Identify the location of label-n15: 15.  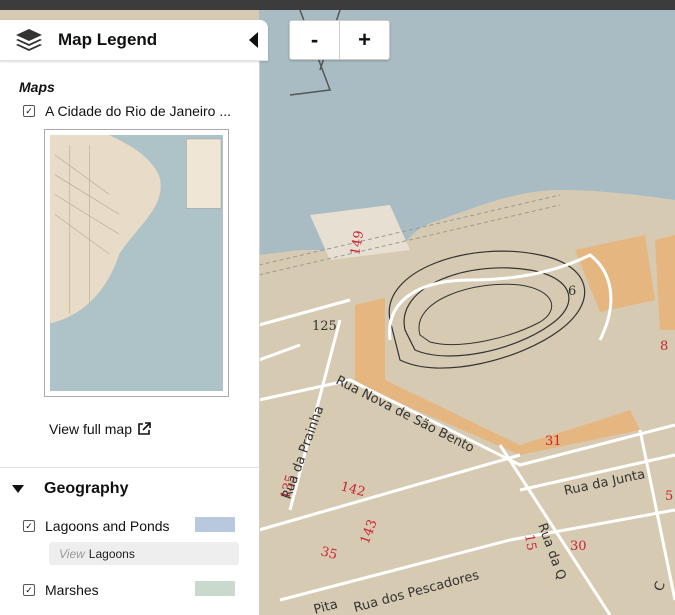
(530, 542).